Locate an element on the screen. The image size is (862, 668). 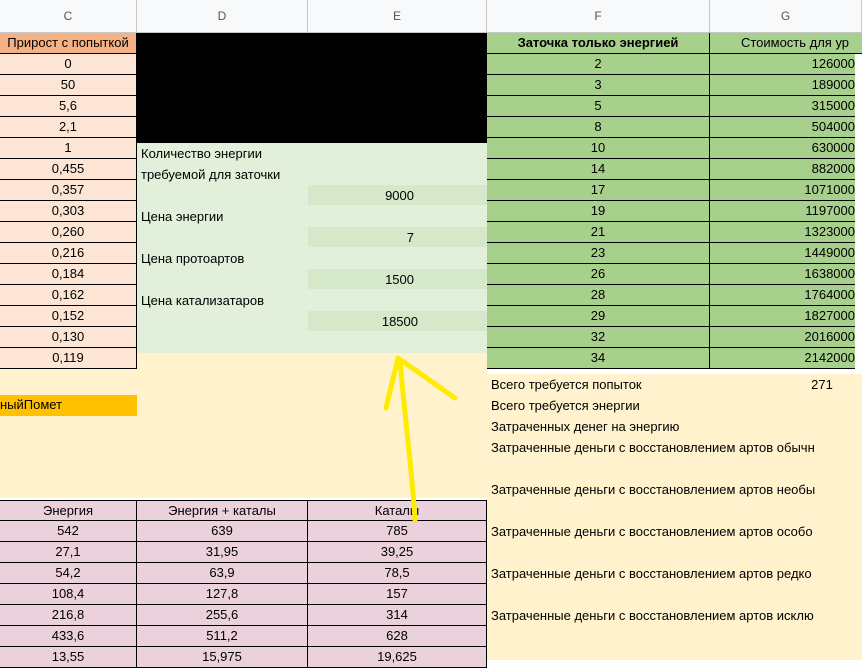
arrow-shaft is located at coordinates (407, 440).